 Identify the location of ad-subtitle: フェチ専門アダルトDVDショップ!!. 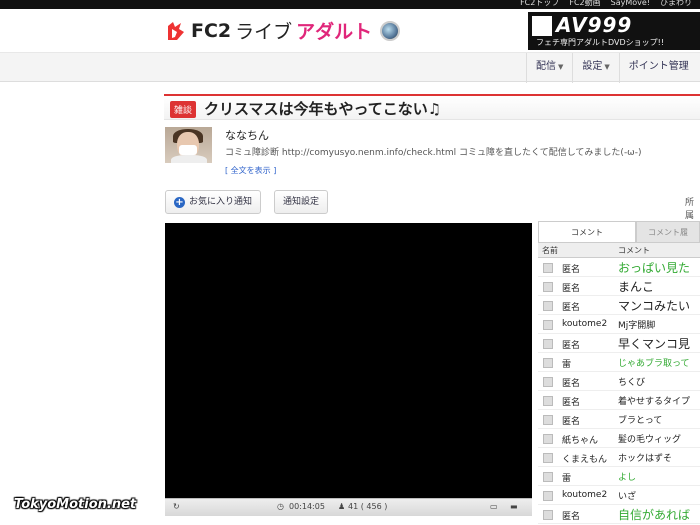
(600, 42).